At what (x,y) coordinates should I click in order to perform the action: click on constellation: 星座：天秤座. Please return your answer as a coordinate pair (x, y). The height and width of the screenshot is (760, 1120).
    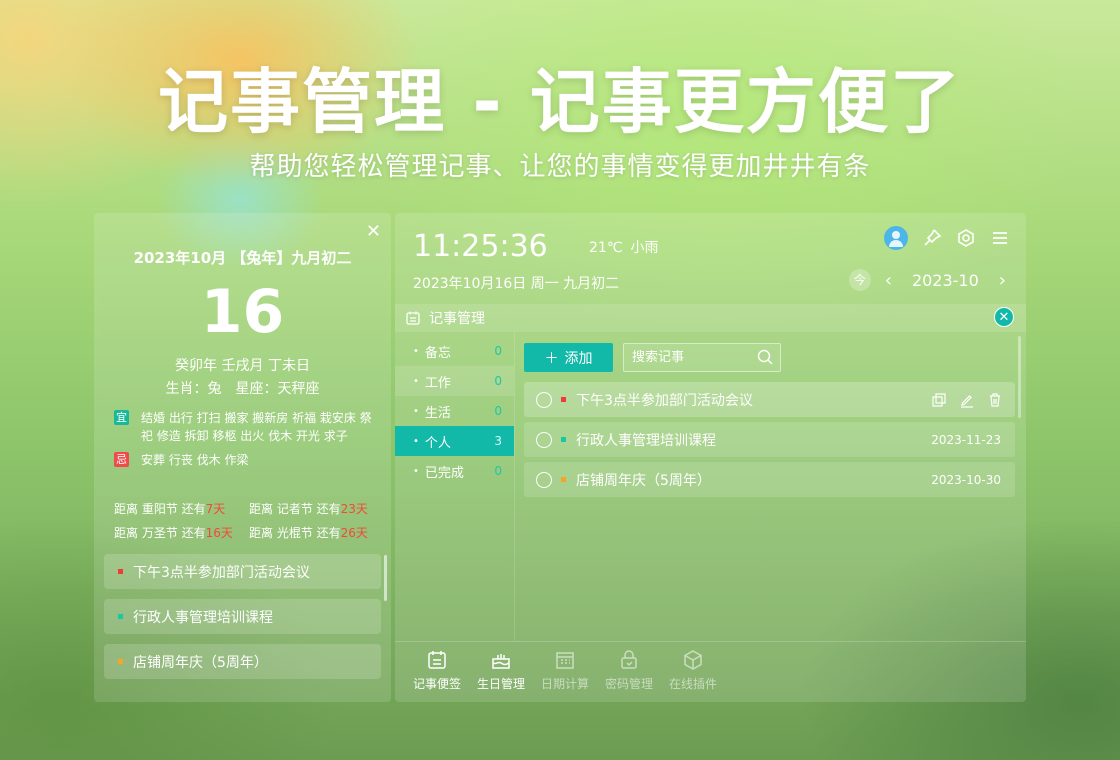
    Looking at the image, I should click on (277, 389).